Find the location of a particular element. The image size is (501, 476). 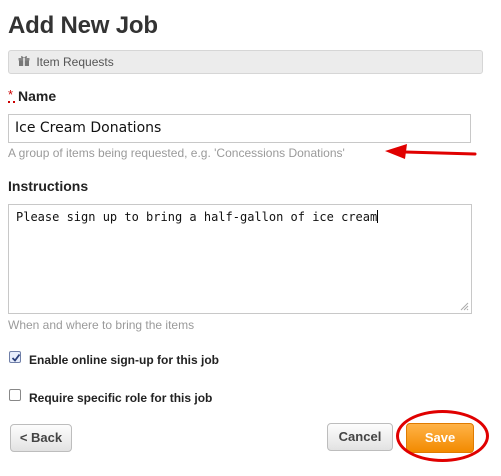

checkmark-icon is located at coordinates (16, 357).